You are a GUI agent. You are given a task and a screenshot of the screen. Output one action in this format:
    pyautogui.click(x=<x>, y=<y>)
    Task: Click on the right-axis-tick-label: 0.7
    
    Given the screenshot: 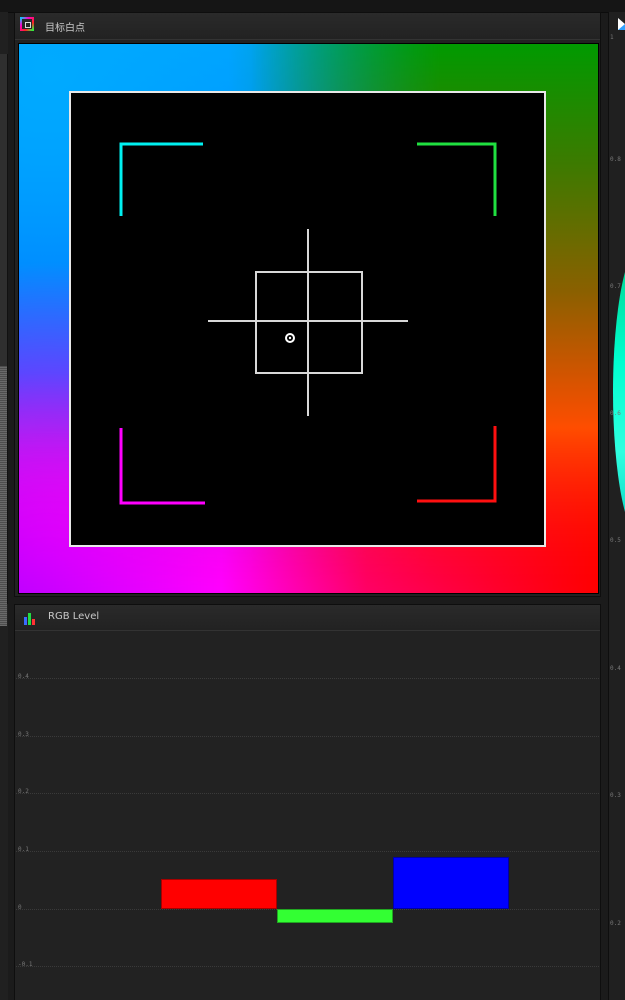 What is the action you would take?
    pyautogui.click(x=615, y=286)
    